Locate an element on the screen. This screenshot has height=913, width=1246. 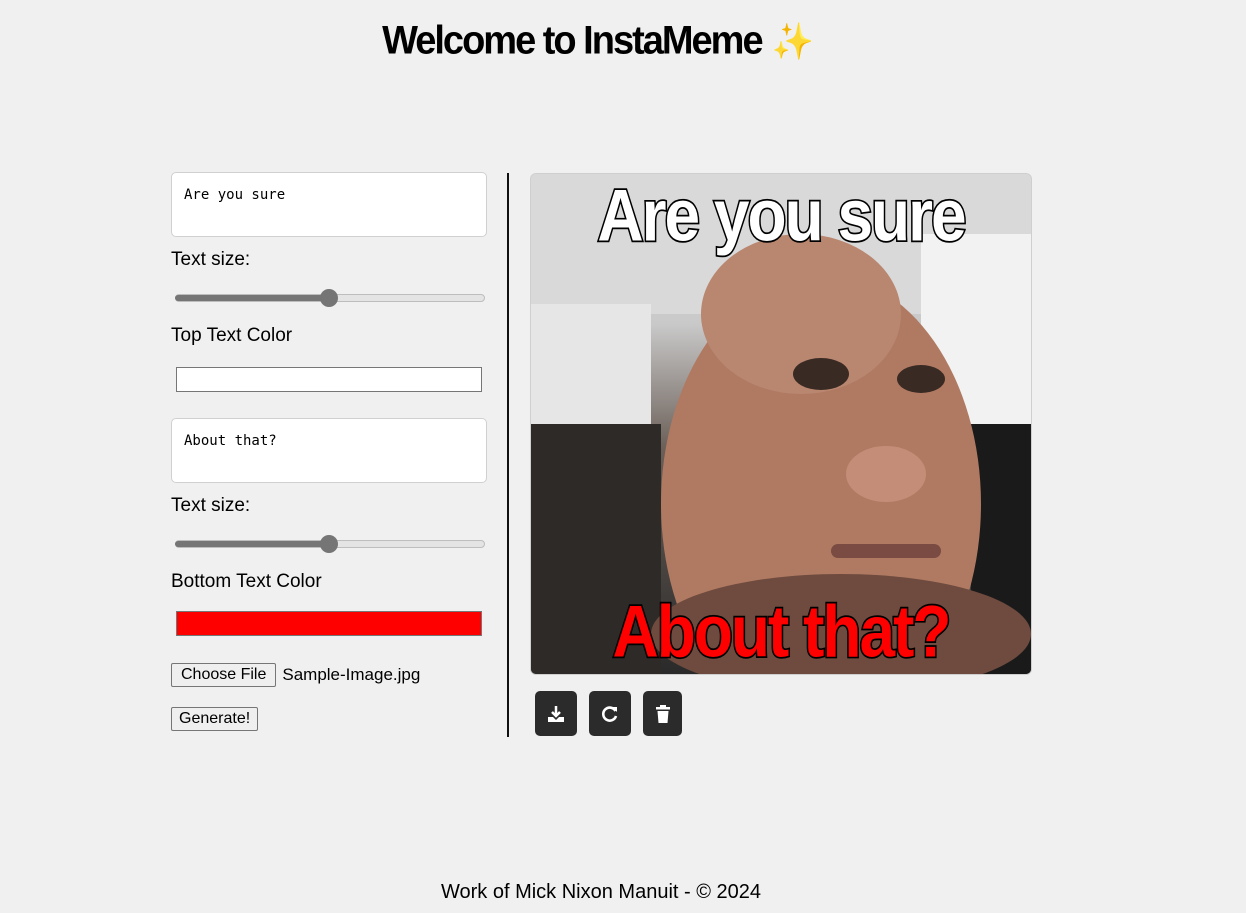
bottom-color-picker is located at coordinates (329, 623).